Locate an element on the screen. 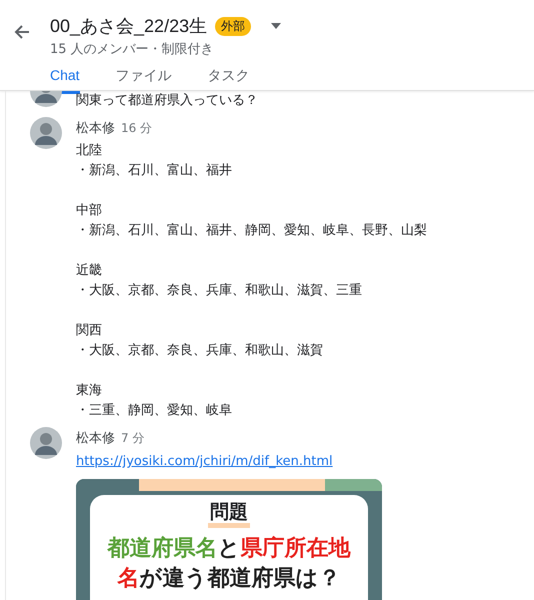 The image size is (534, 600). preview-text: 名が違う都道府県は？ is located at coordinates (229, 578).